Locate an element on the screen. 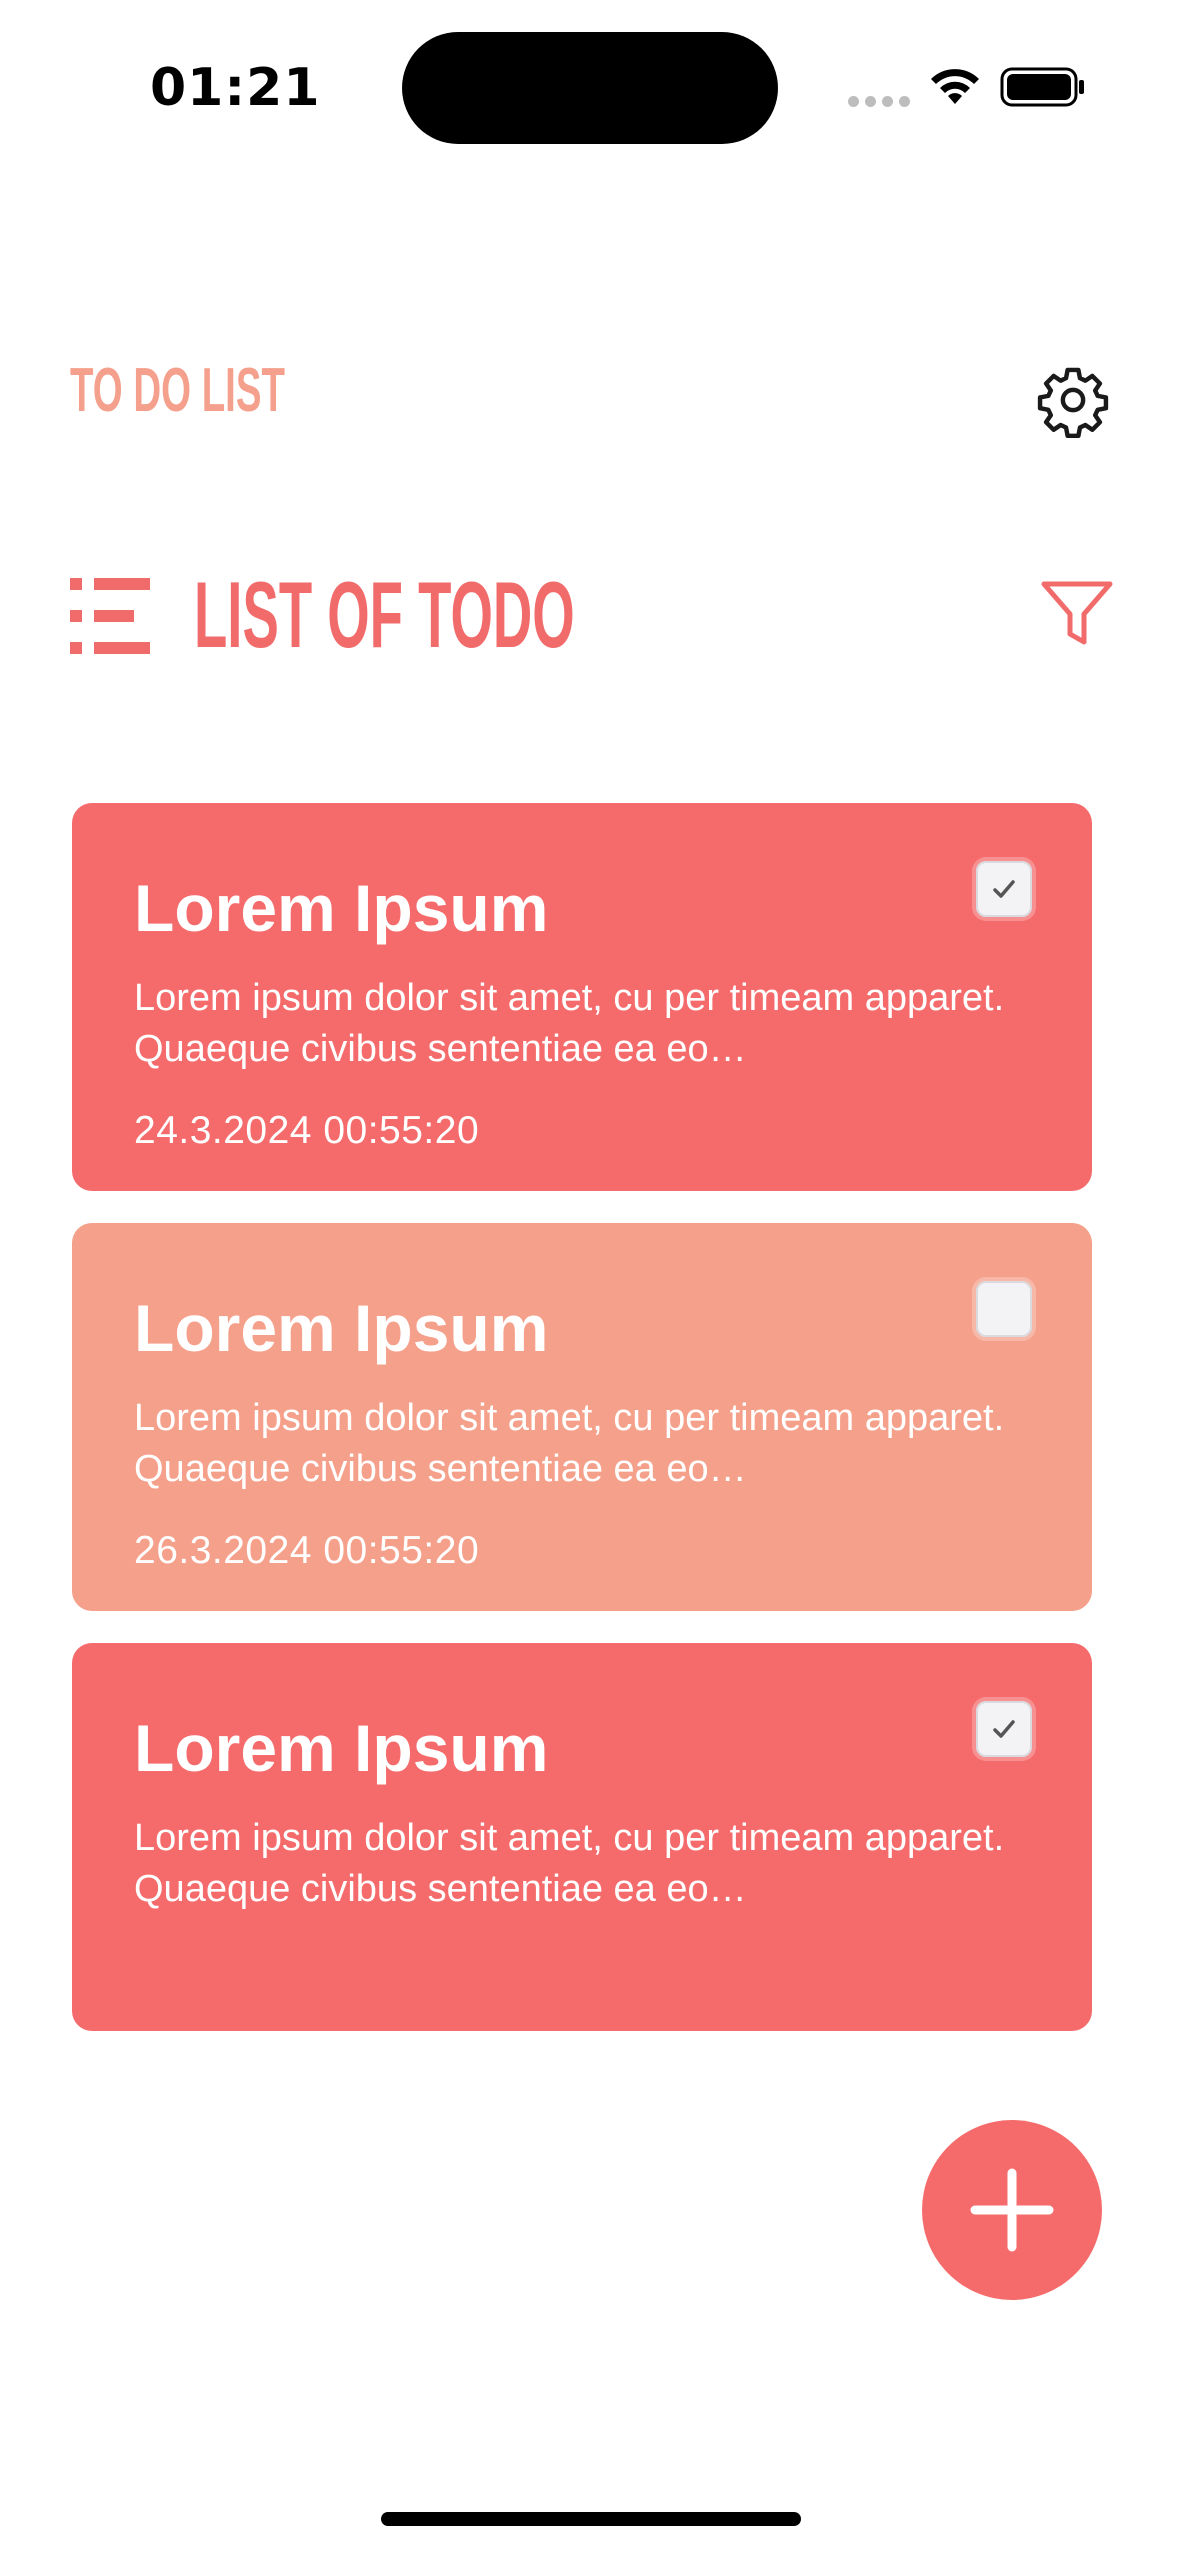 This screenshot has width=1179, height=2556. battery-icon is located at coordinates (1042, 87).